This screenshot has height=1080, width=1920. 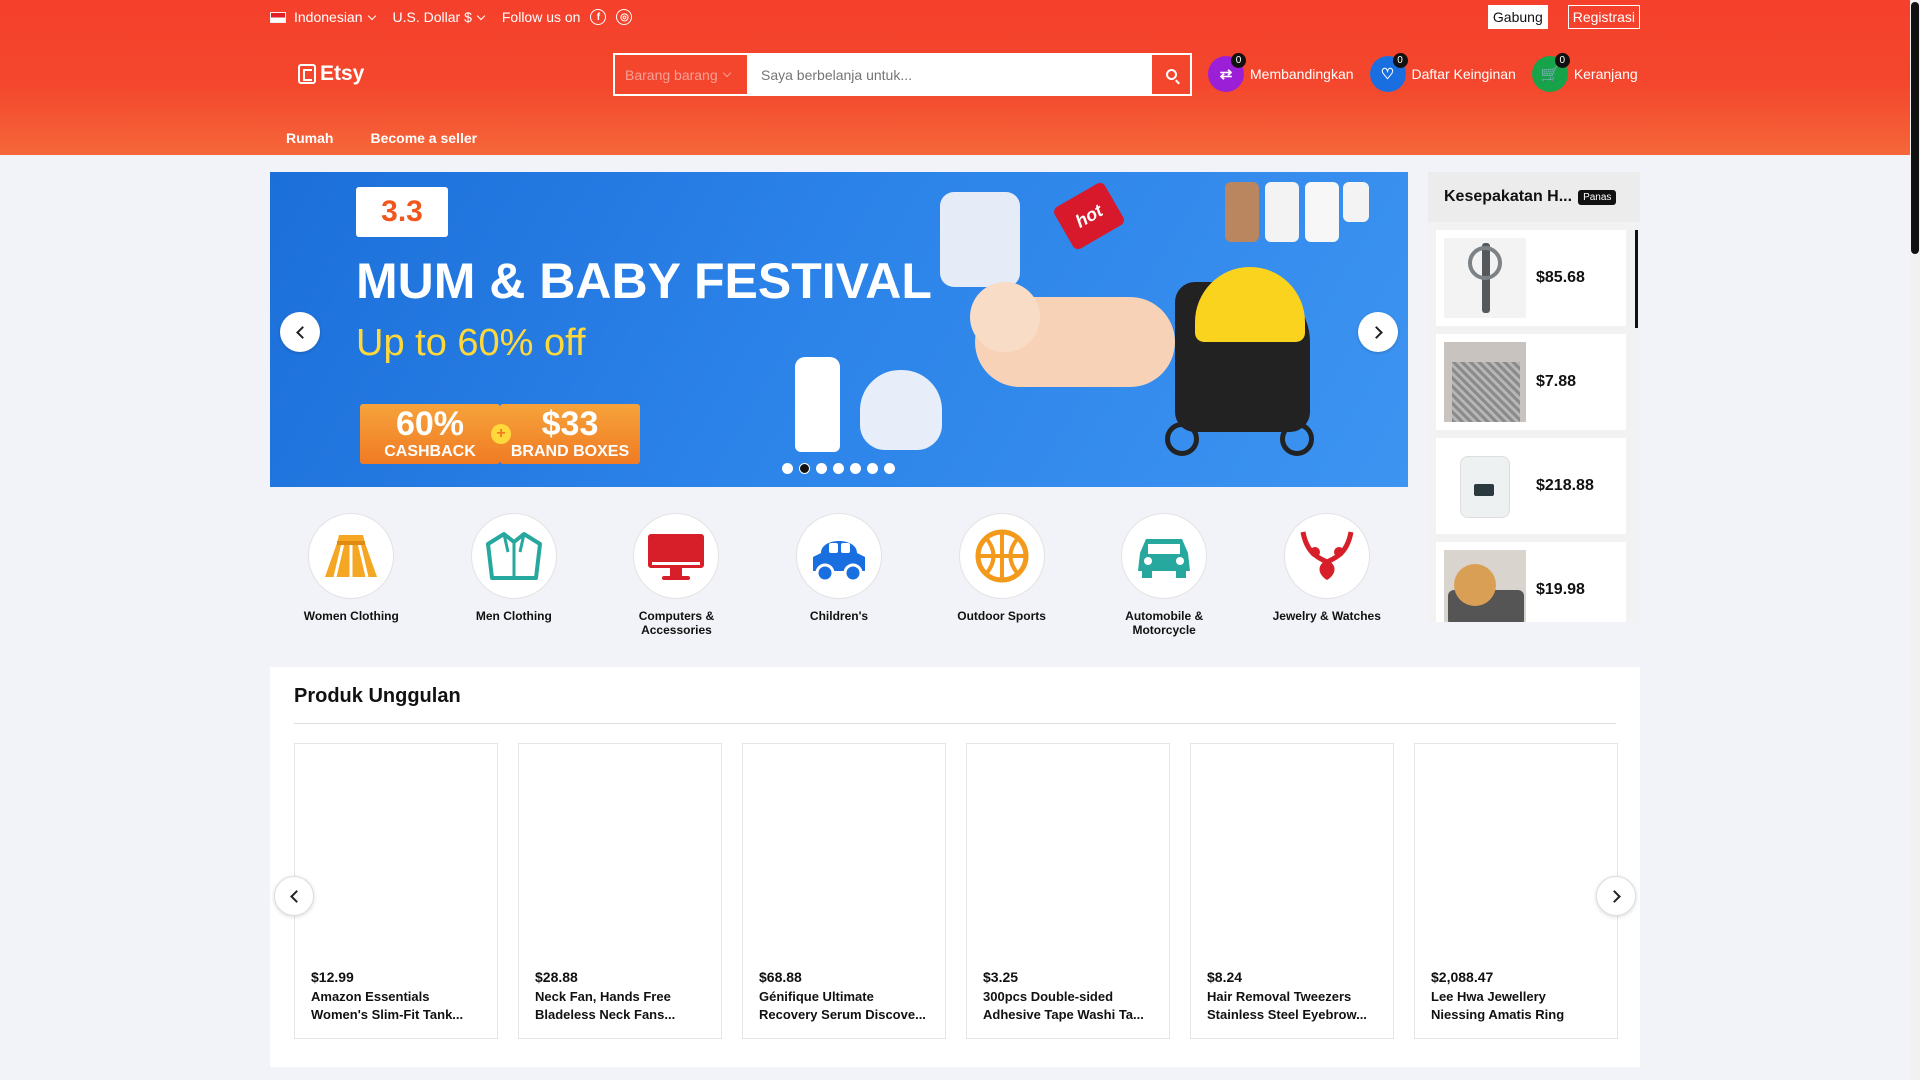 I want to click on deal-item: $218.88, so click(x=1531, y=486).